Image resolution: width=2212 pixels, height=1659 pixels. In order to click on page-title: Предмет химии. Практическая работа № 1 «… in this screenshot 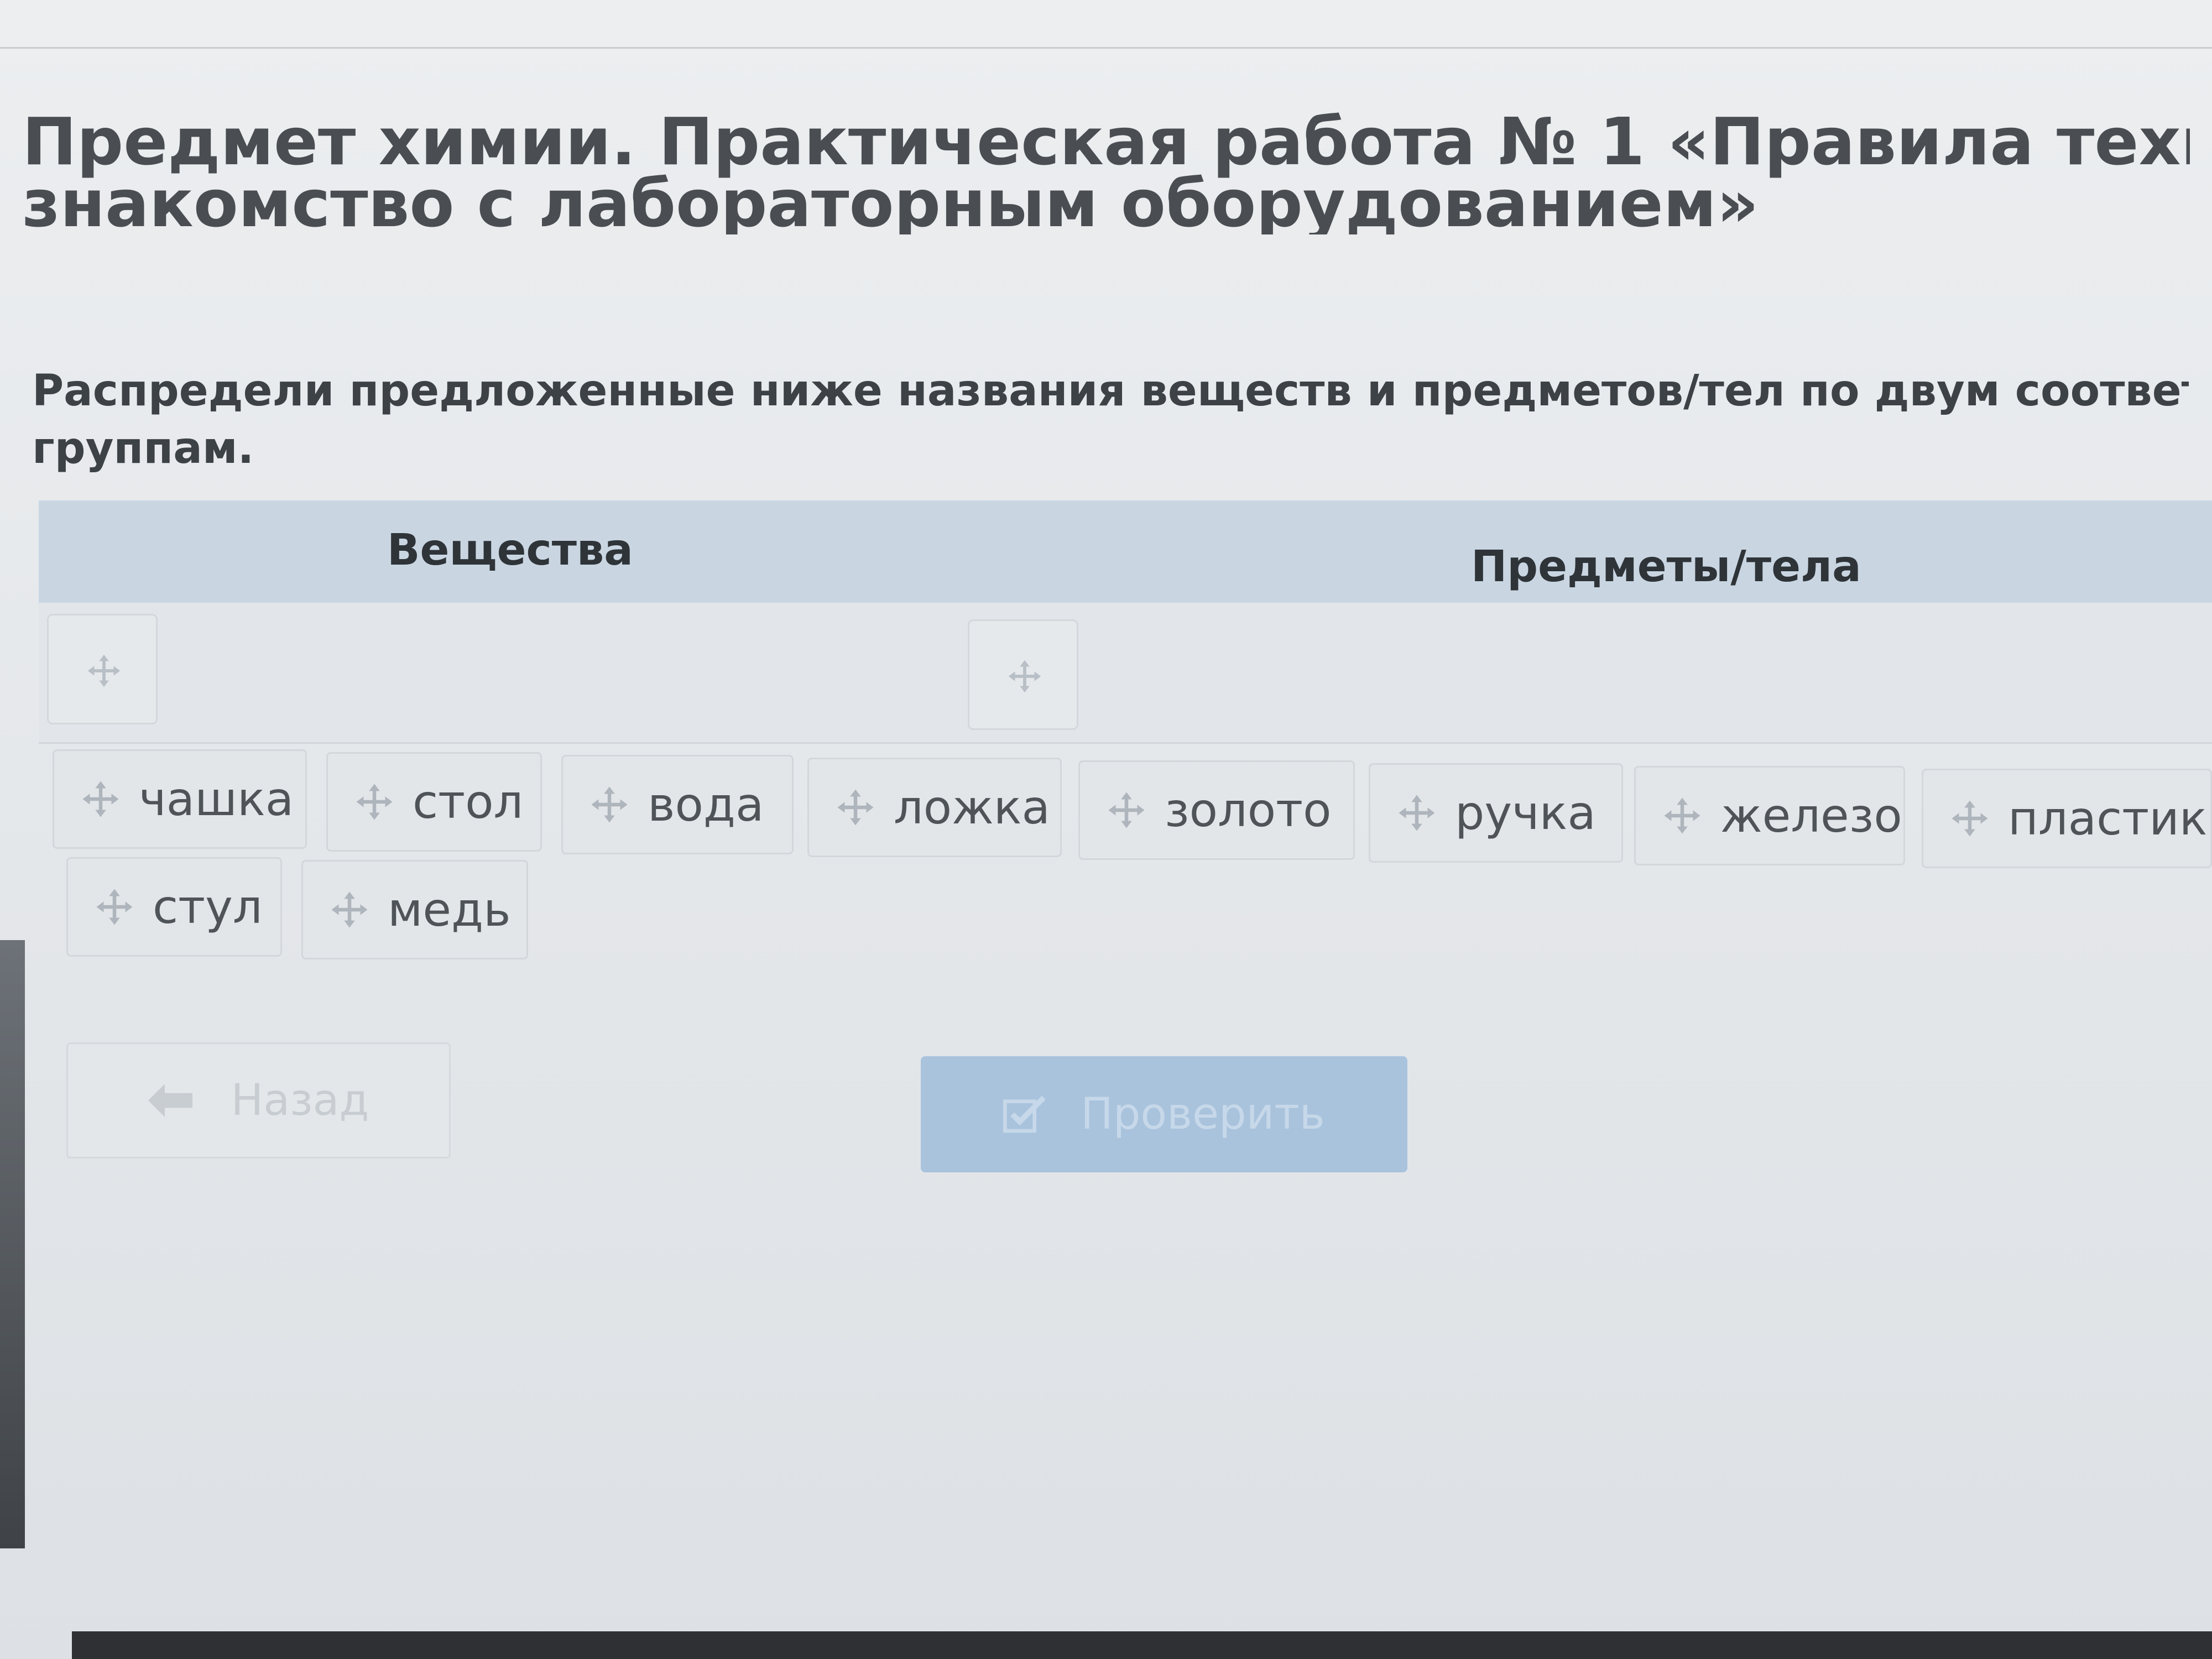, I will do `click(1106, 173)`.